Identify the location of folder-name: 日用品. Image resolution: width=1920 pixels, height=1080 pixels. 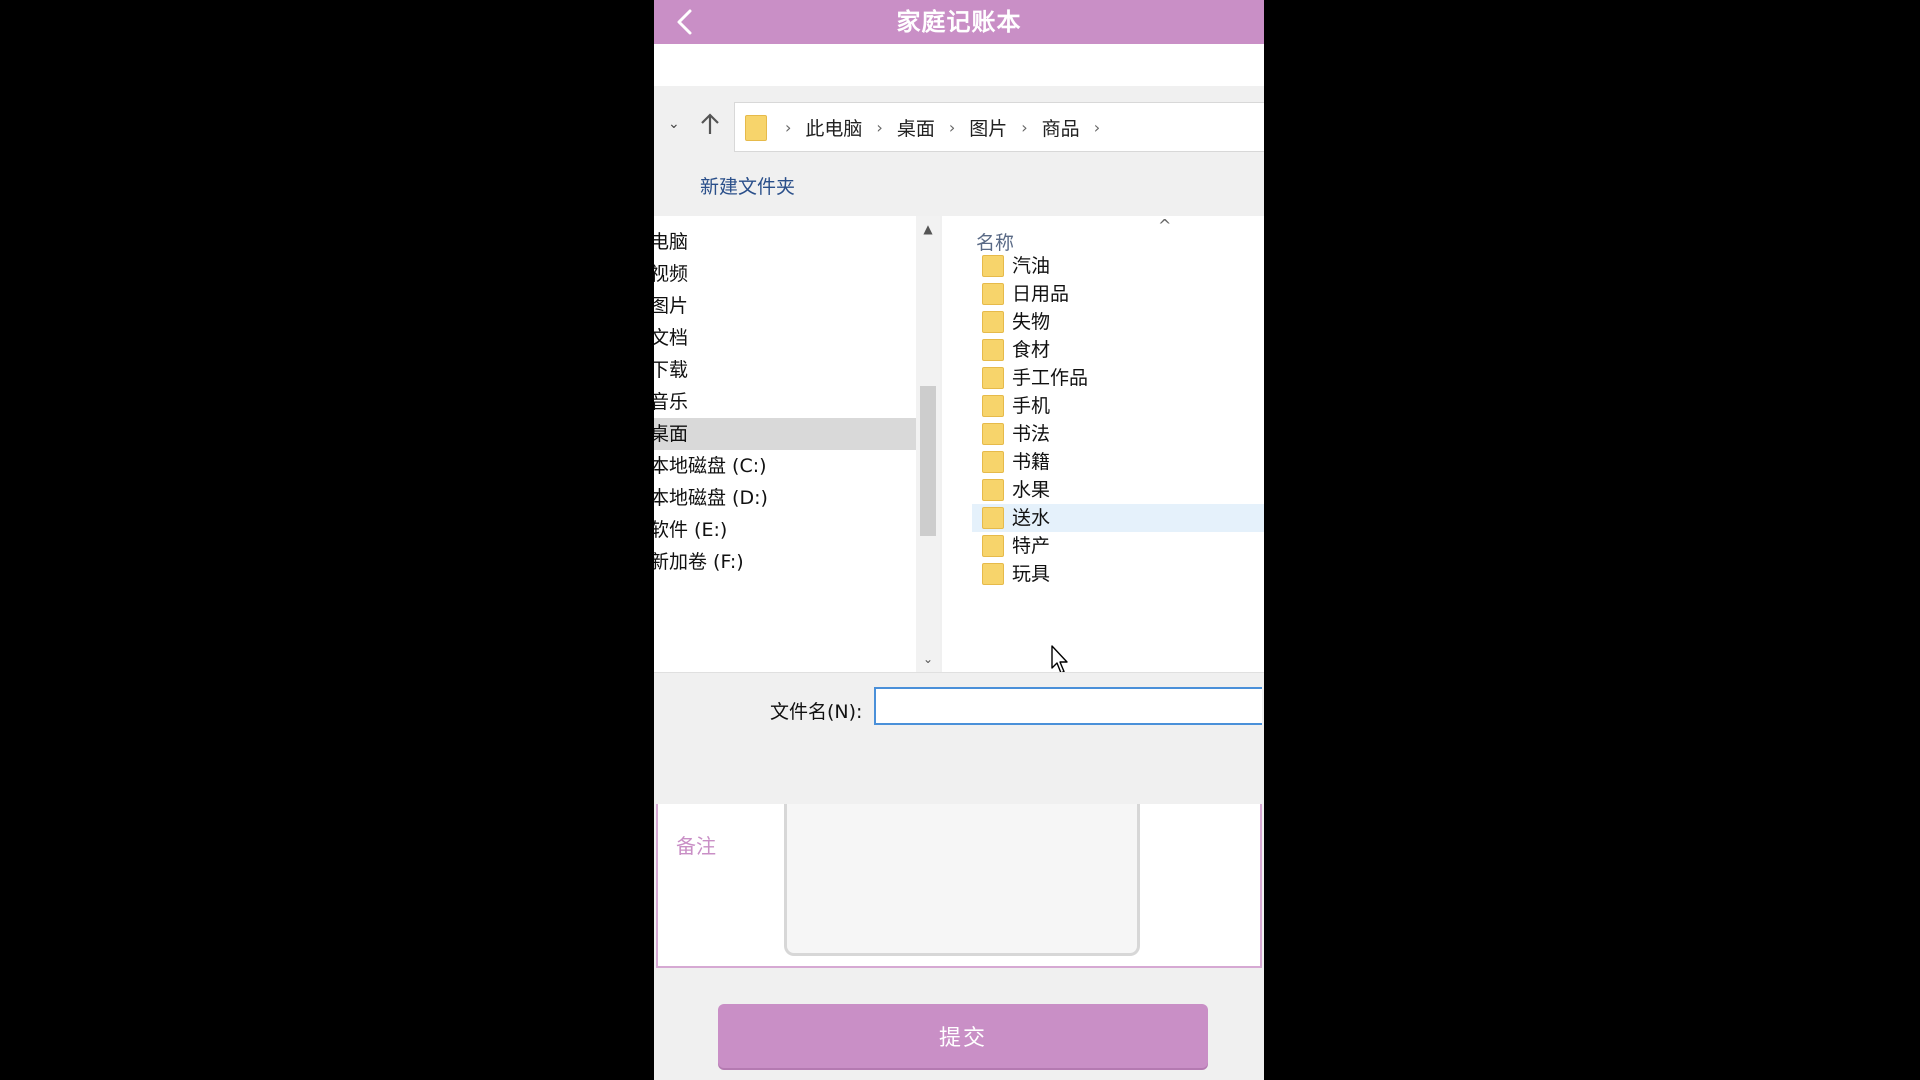
(1041, 294).